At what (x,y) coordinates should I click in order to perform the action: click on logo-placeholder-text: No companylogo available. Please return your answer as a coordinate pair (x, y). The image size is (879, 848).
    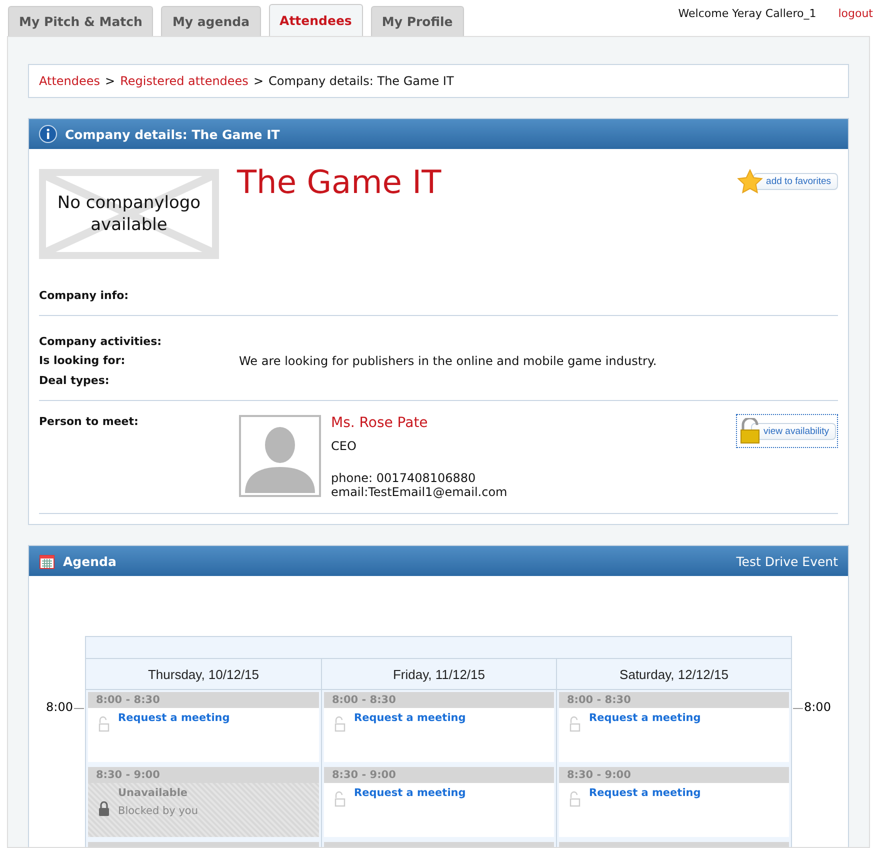
    Looking at the image, I should click on (129, 214).